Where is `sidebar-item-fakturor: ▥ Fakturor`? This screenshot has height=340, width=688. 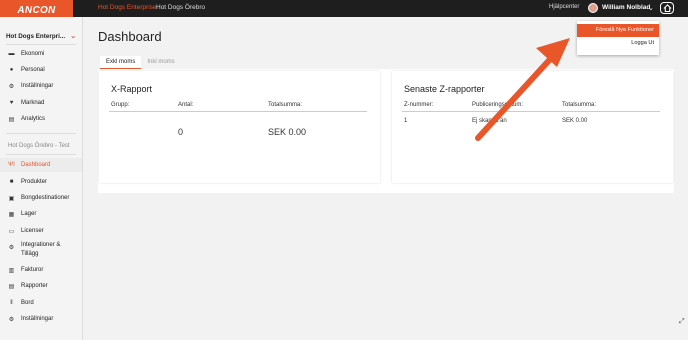 sidebar-item-fakturor: ▥ Fakturor is located at coordinates (41, 270).